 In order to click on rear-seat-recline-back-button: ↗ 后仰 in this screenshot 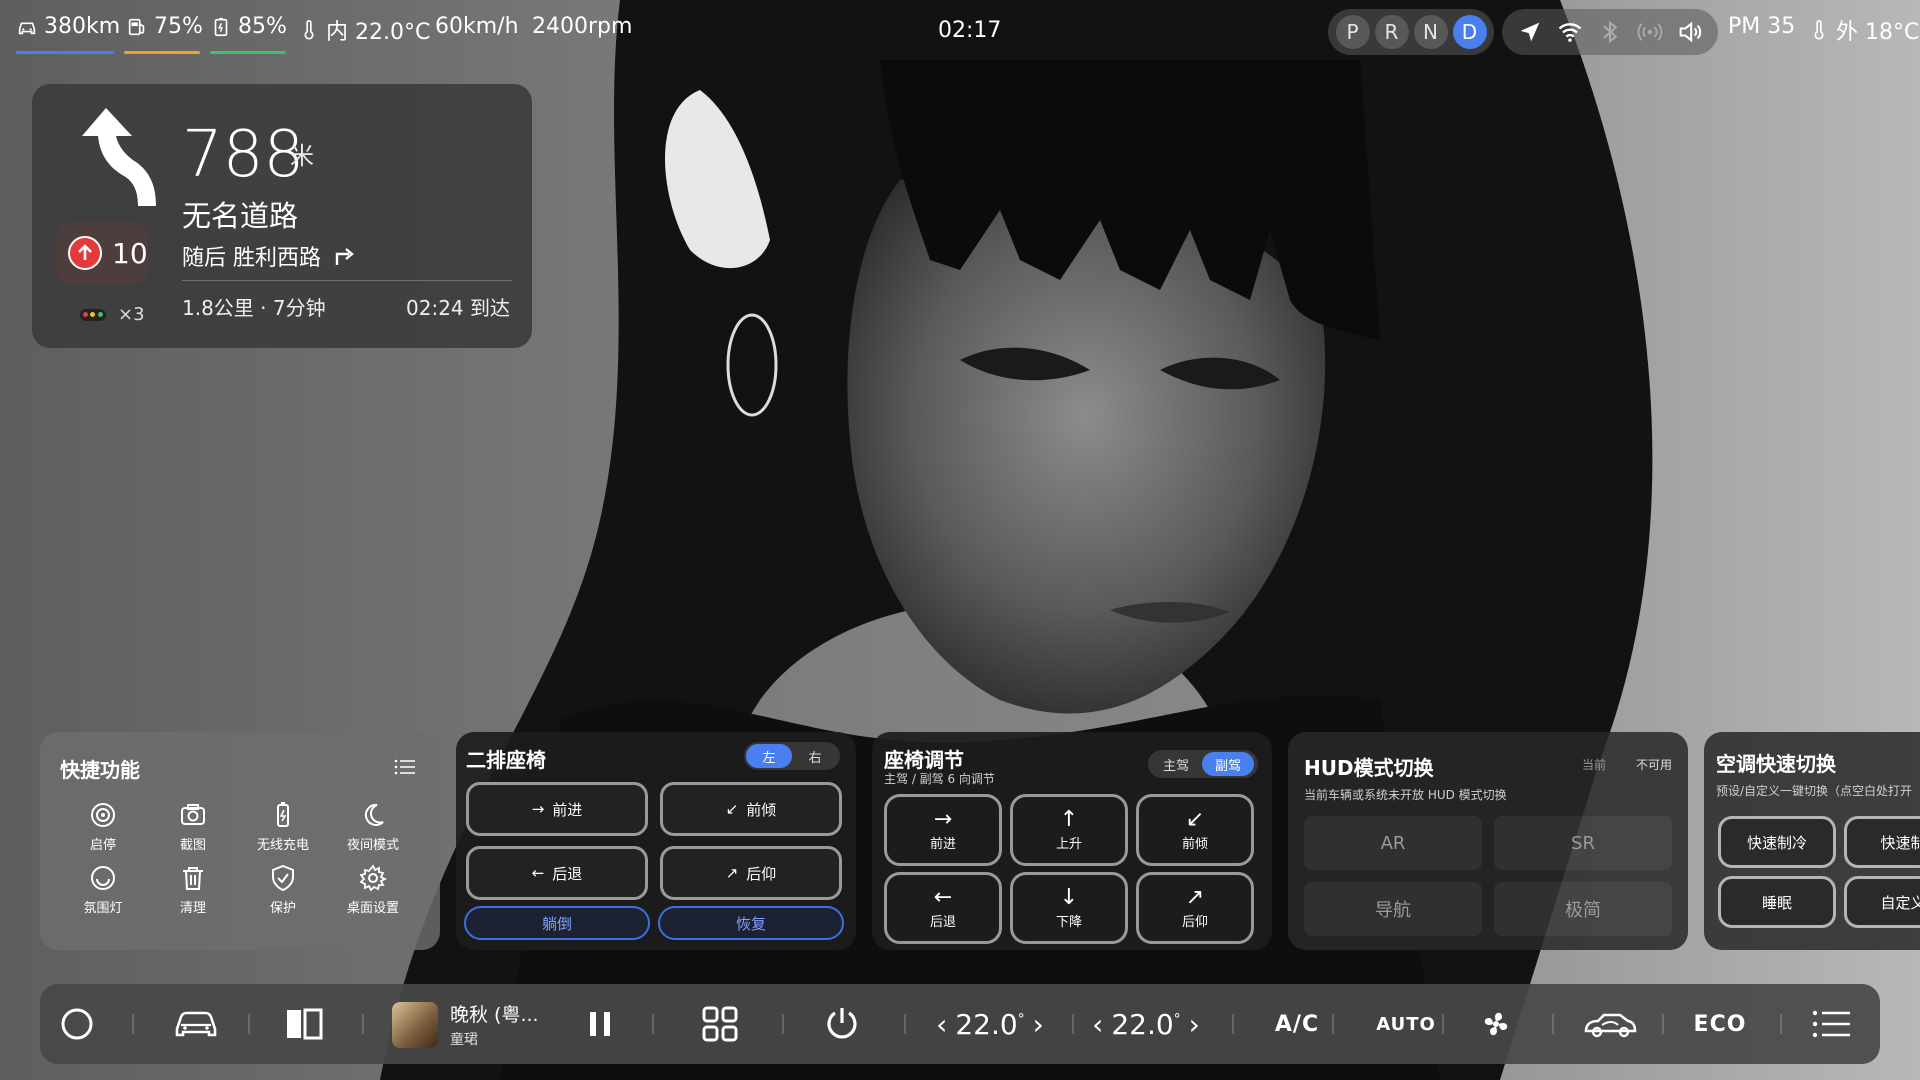, I will do `click(751, 873)`.